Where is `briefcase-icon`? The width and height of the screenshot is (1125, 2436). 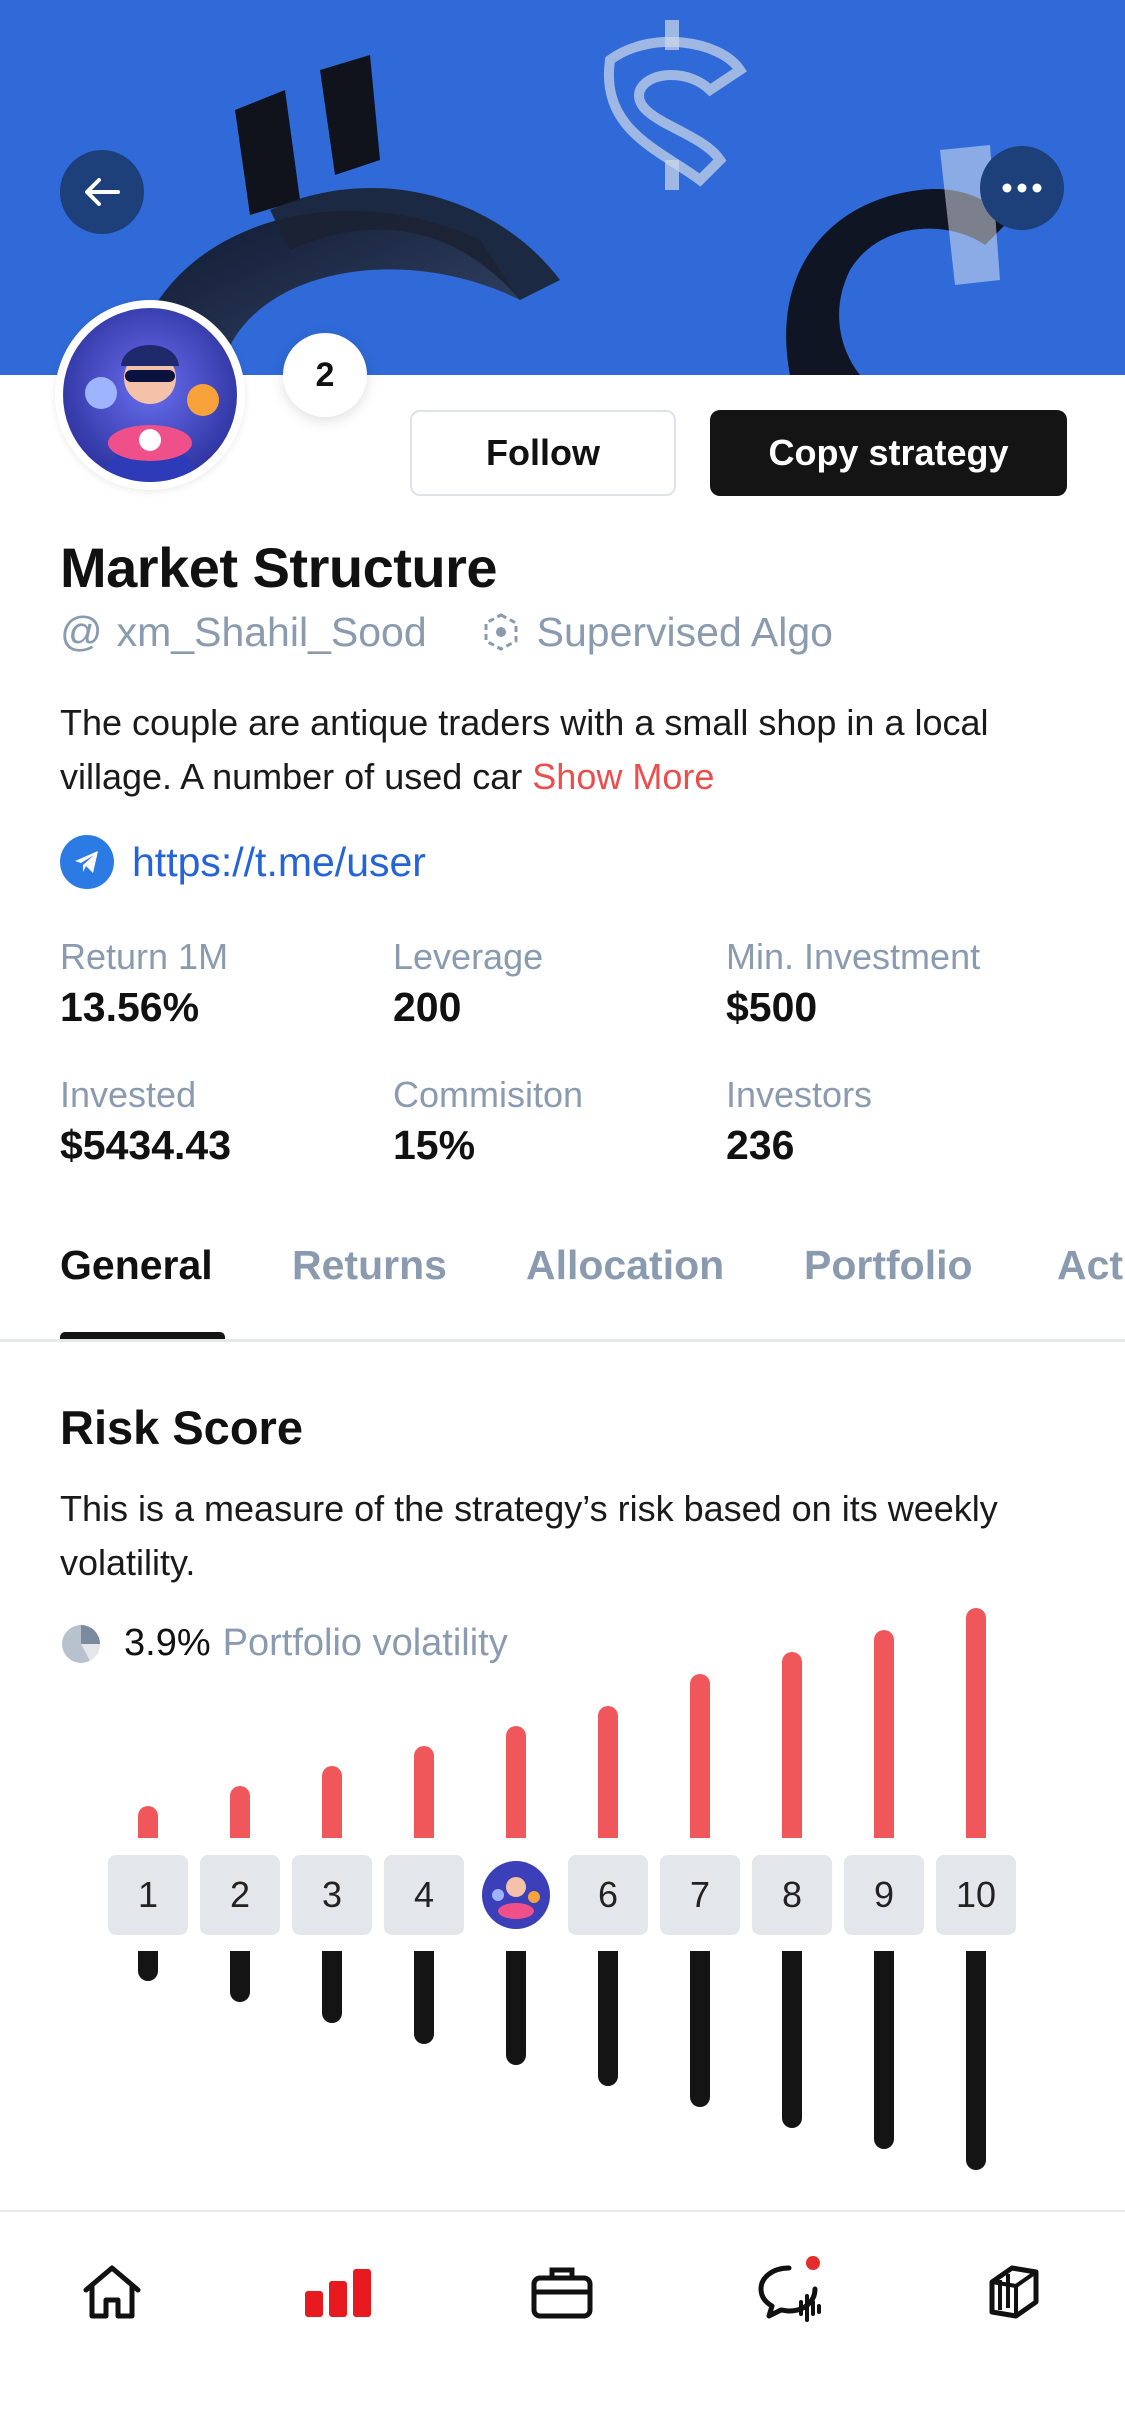 briefcase-icon is located at coordinates (562, 2293).